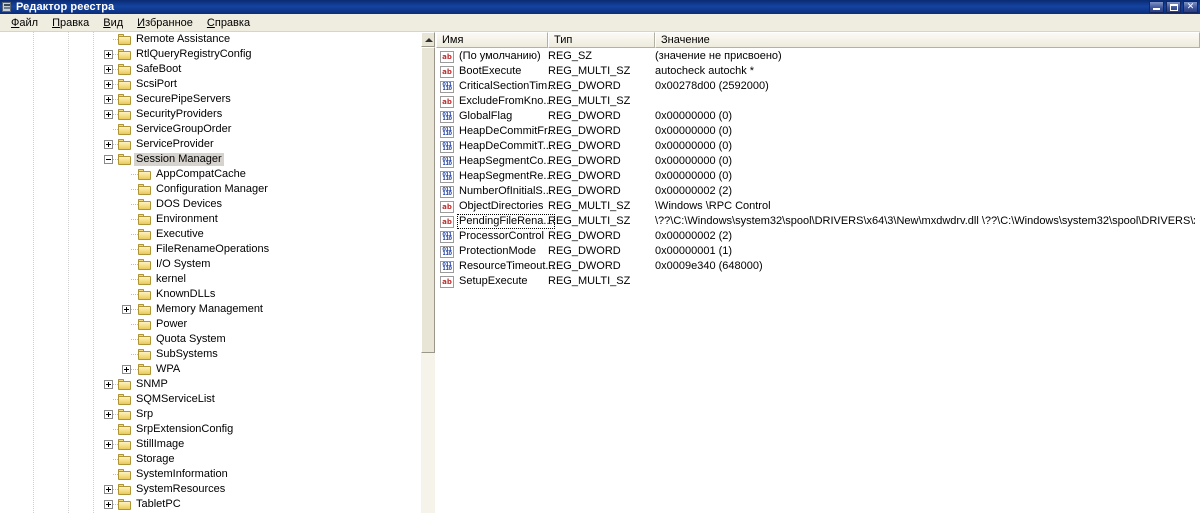 The image size is (1200, 513). Describe the element at coordinates (818, 281) in the screenshot. I see `value-row: ab SetupExecute REG_MULTI_SZ` at that location.